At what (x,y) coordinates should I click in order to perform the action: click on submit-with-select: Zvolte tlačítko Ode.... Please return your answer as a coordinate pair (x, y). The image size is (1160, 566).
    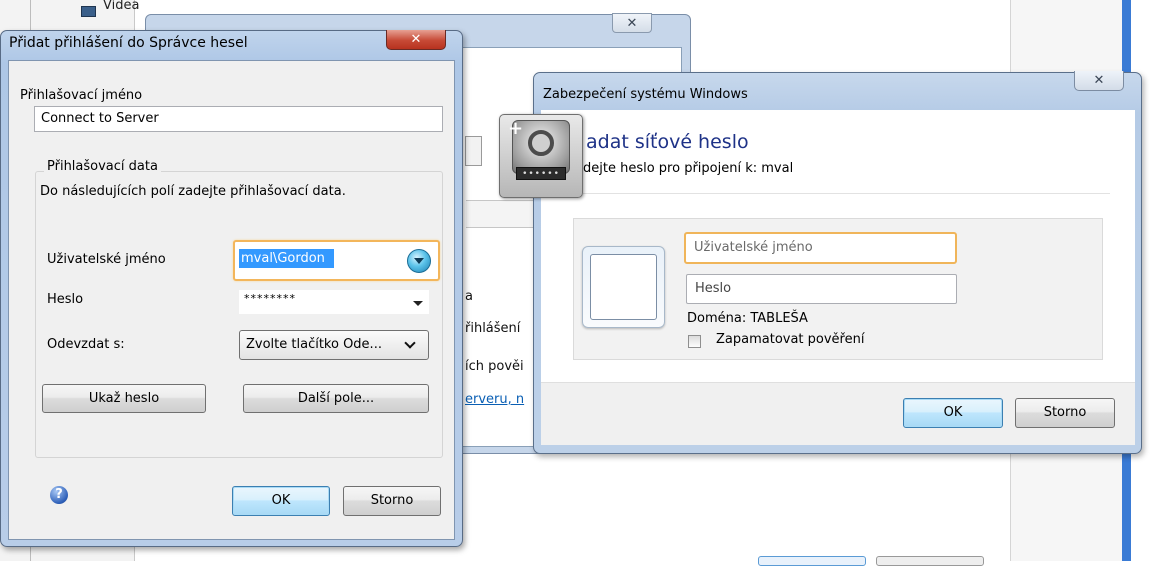
    Looking at the image, I should click on (334, 345).